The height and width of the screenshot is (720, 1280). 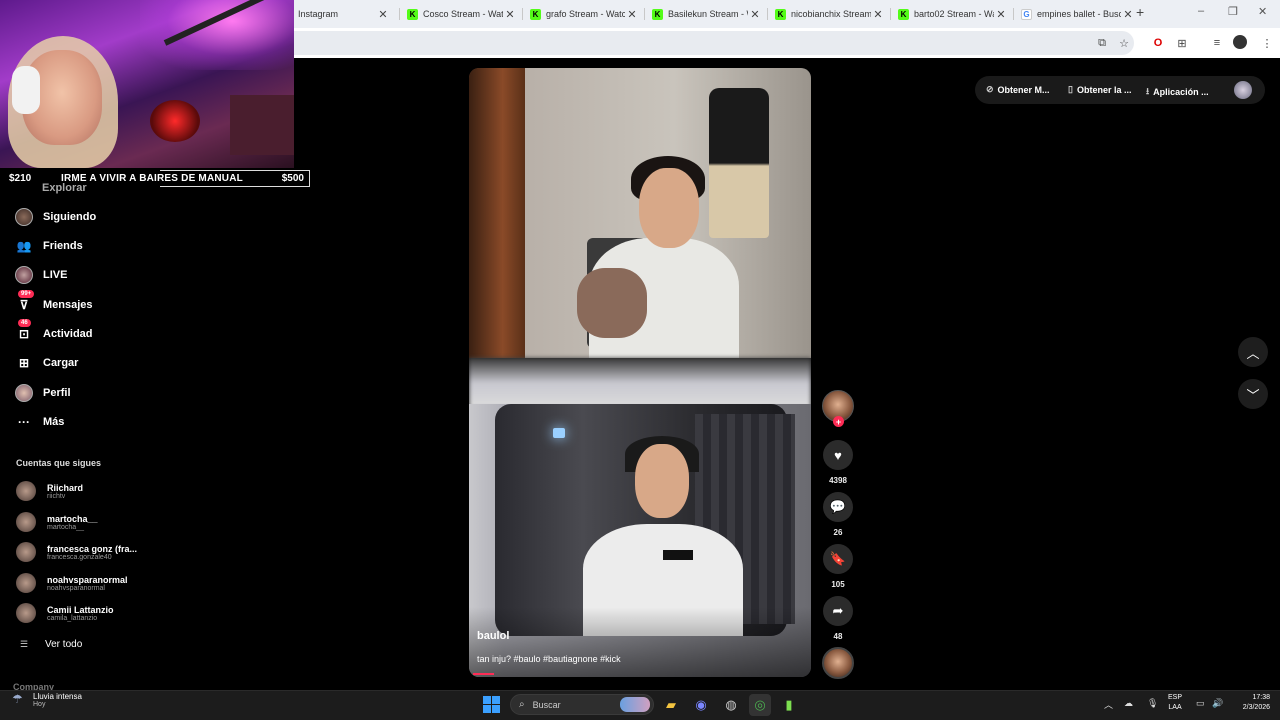 I want to click on close-window-button: ✕, so click(x=1262, y=11).